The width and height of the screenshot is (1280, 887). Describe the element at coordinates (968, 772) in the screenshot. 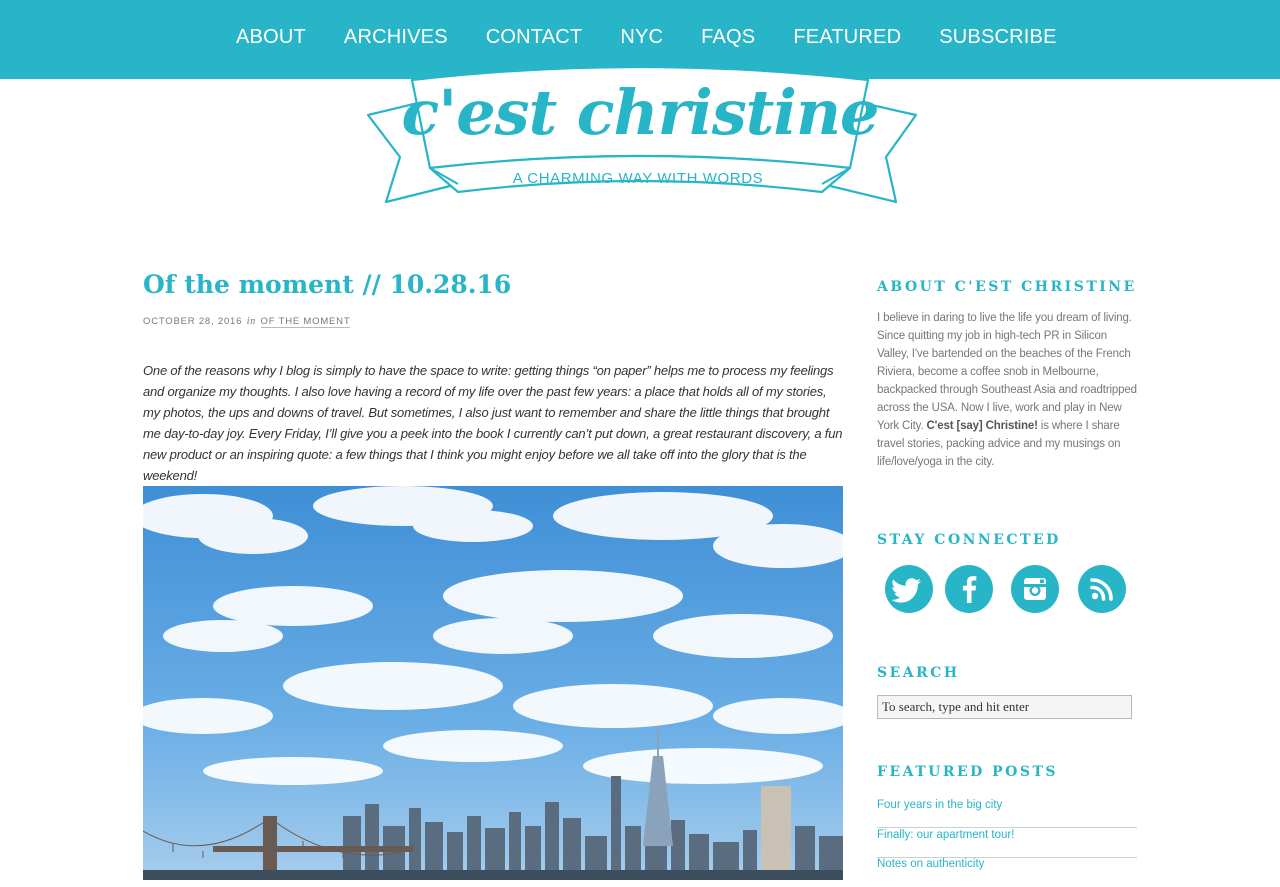

I see `featured-posts-heading: FEATURED POSTS` at that location.